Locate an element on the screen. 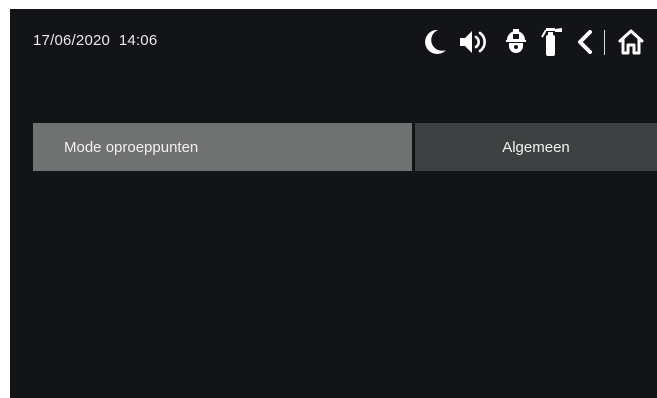 Image resolution: width=657 pixels, height=398 pixels. tab-mode-oproeppunten: Mode oproeppunten is located at coordinates (222, 147).